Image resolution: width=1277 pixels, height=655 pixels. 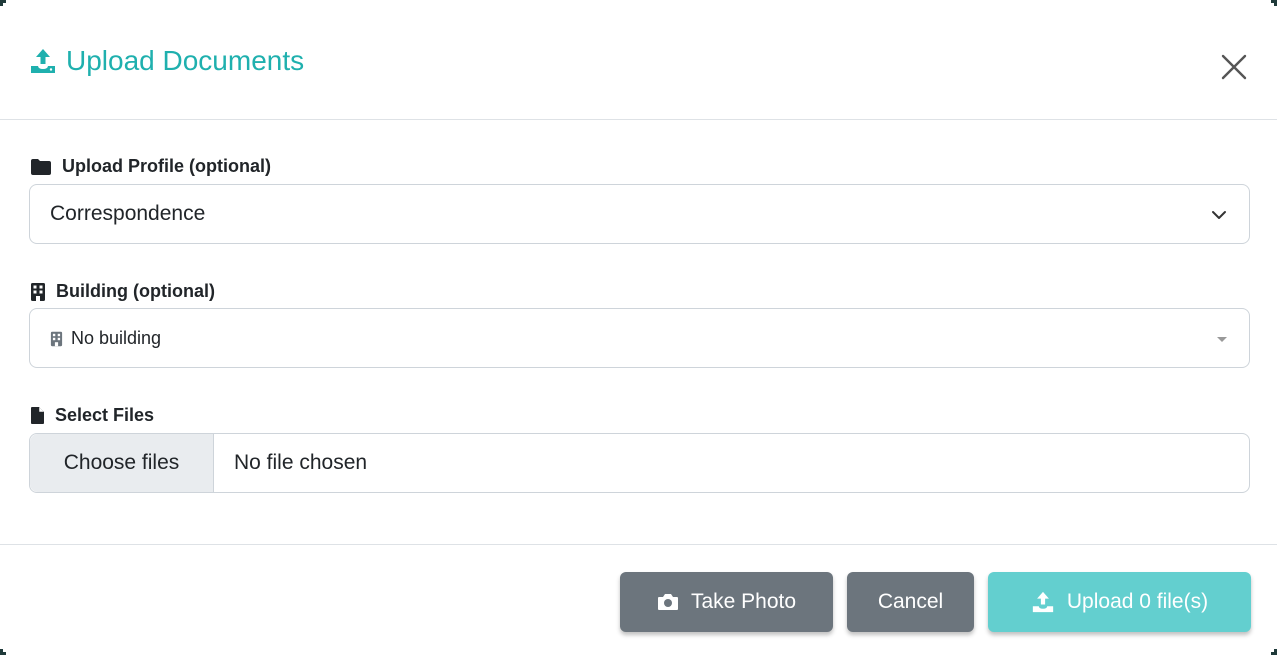 I want to click on upload-profile-value: Correspondence, so click(x=128, y=213).